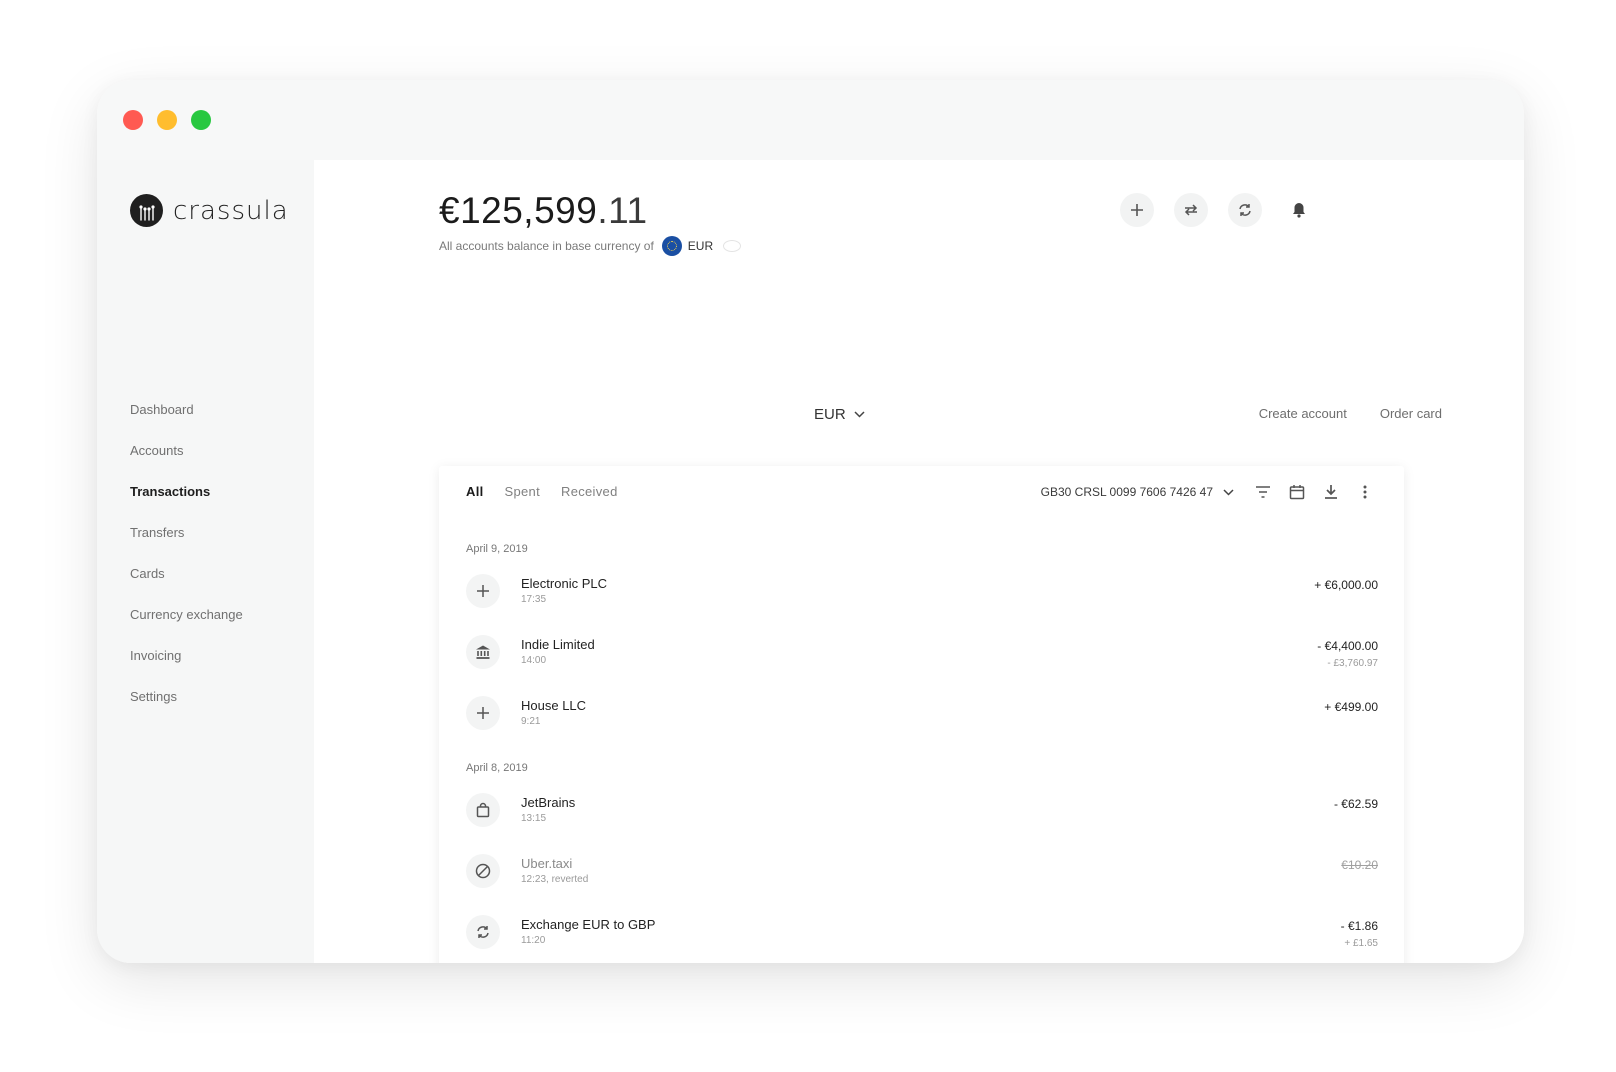 Image resolution: width=1616 pixels, height=1072 pixels. I want to click on add-button, so click(1137, 210).